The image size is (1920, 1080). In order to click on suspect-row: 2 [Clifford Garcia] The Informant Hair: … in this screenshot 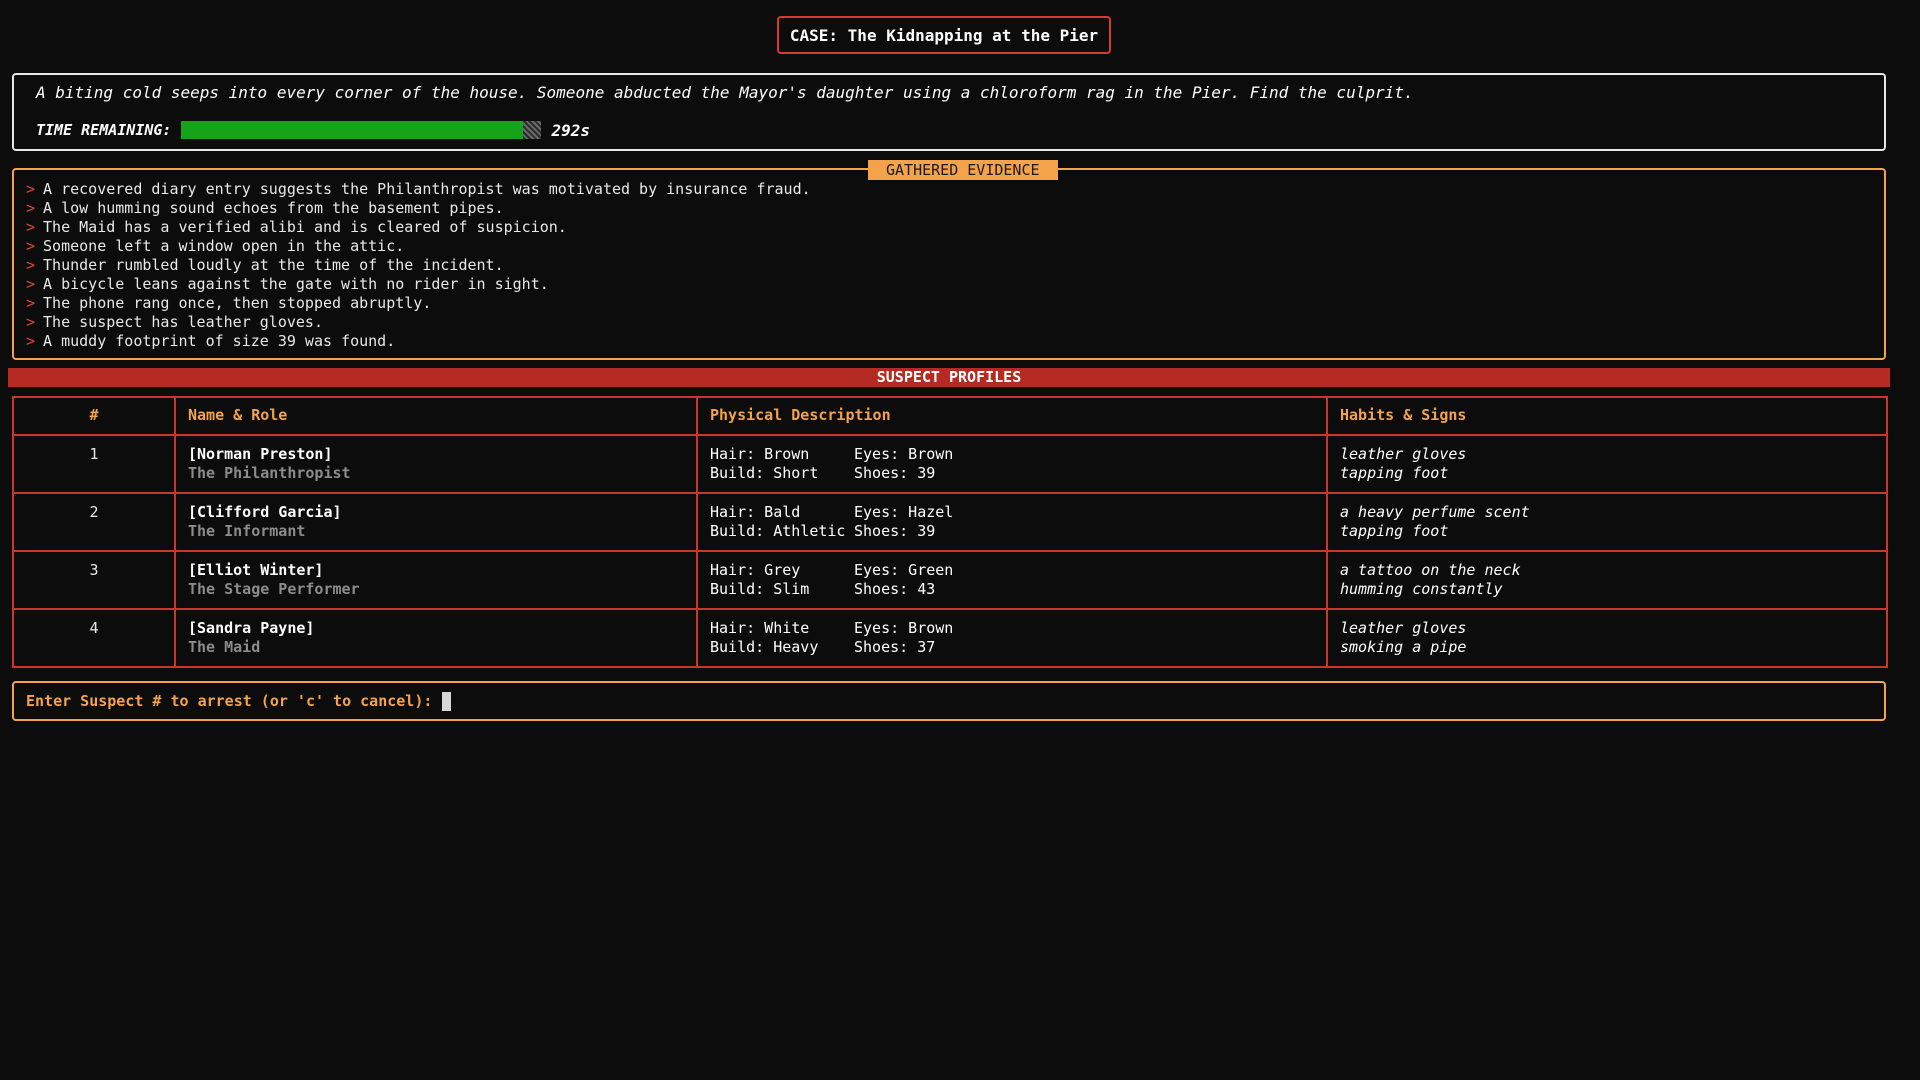, I will do `click(950, 522)`.